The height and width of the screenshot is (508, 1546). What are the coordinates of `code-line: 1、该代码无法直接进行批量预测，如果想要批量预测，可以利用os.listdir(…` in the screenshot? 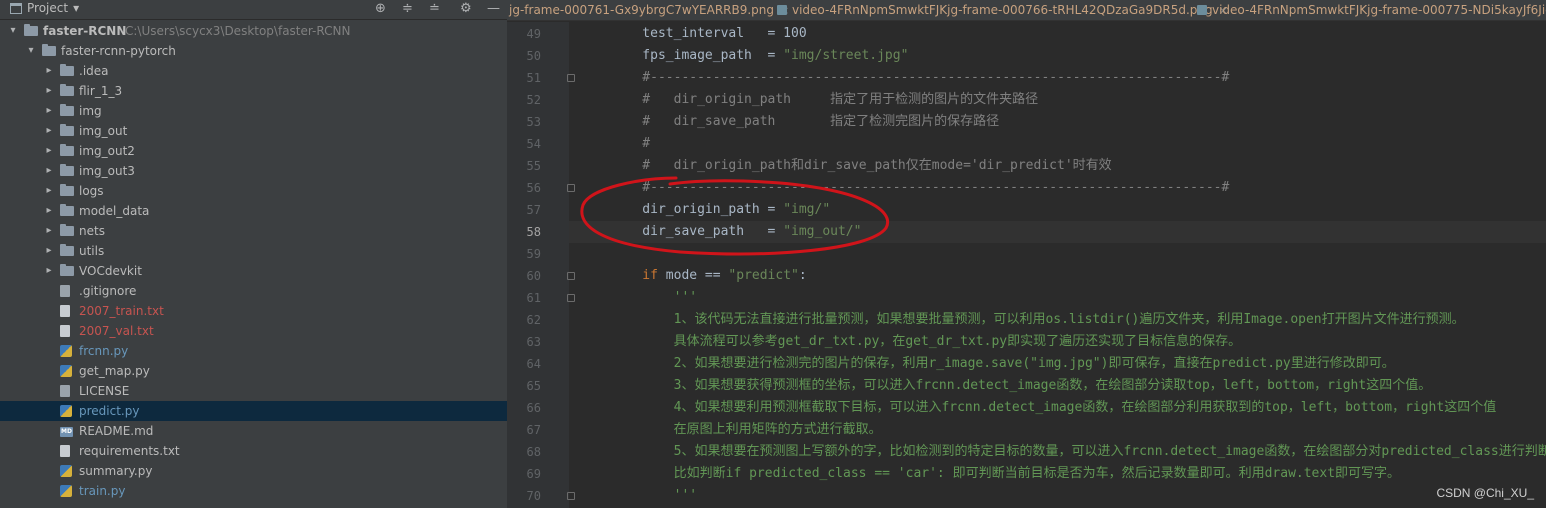 It's located at (1057, 320).